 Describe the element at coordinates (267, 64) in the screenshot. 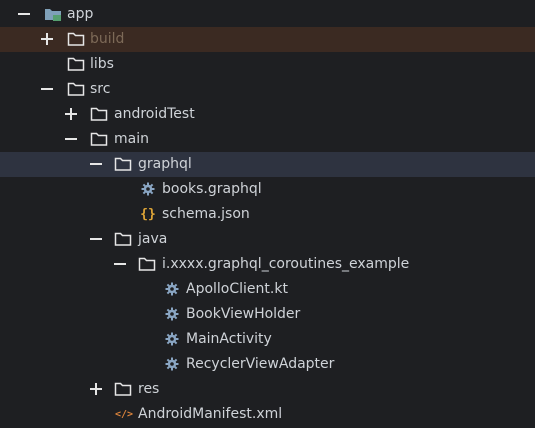

I see `tree-row-libs: libs` at that location.